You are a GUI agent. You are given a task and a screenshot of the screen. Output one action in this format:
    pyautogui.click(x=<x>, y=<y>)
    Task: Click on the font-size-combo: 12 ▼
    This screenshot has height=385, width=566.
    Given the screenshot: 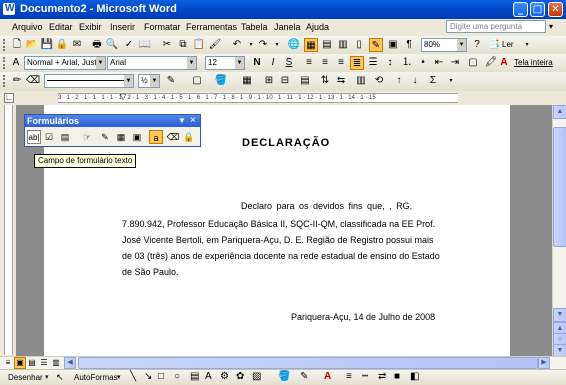 What is the action you would take?
    pyautogui.click(x=225, y=63)
    